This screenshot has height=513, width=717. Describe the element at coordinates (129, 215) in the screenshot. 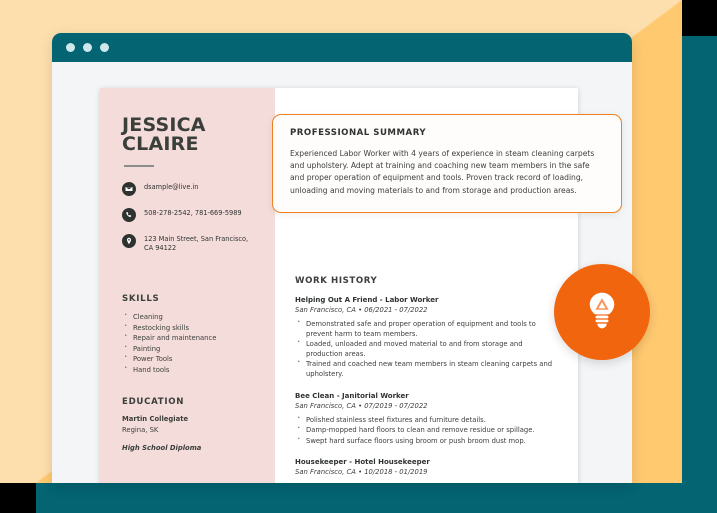

I see `phone-icon` at that location.